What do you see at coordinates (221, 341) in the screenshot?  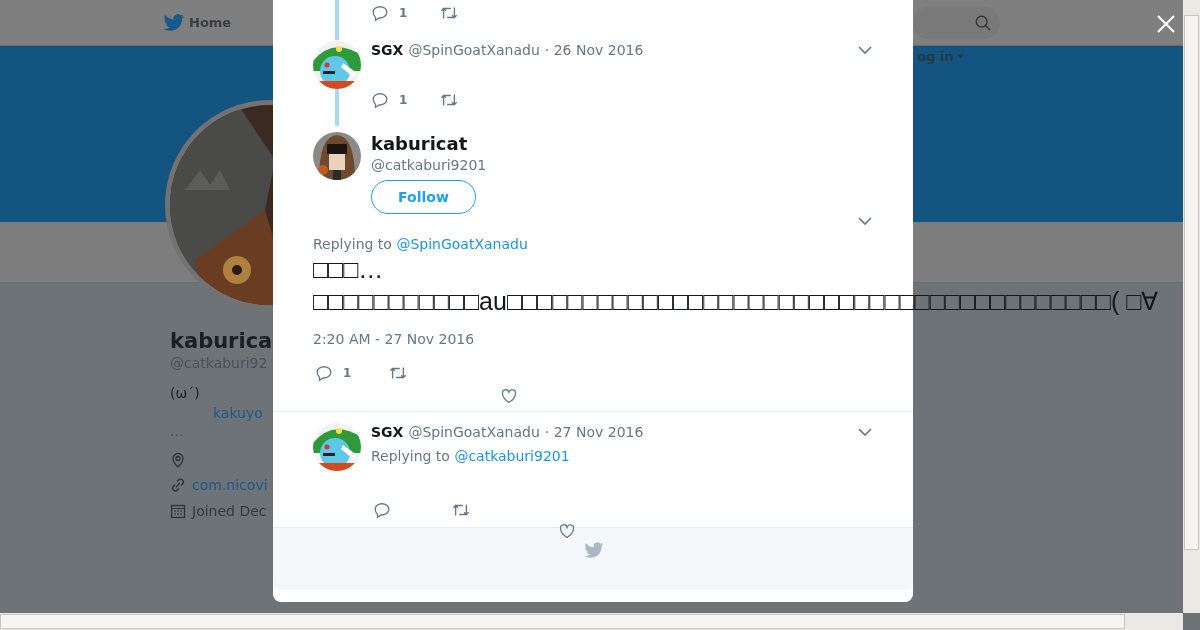 I see `profile-name: kaburica` at bounding box center [221, 341].